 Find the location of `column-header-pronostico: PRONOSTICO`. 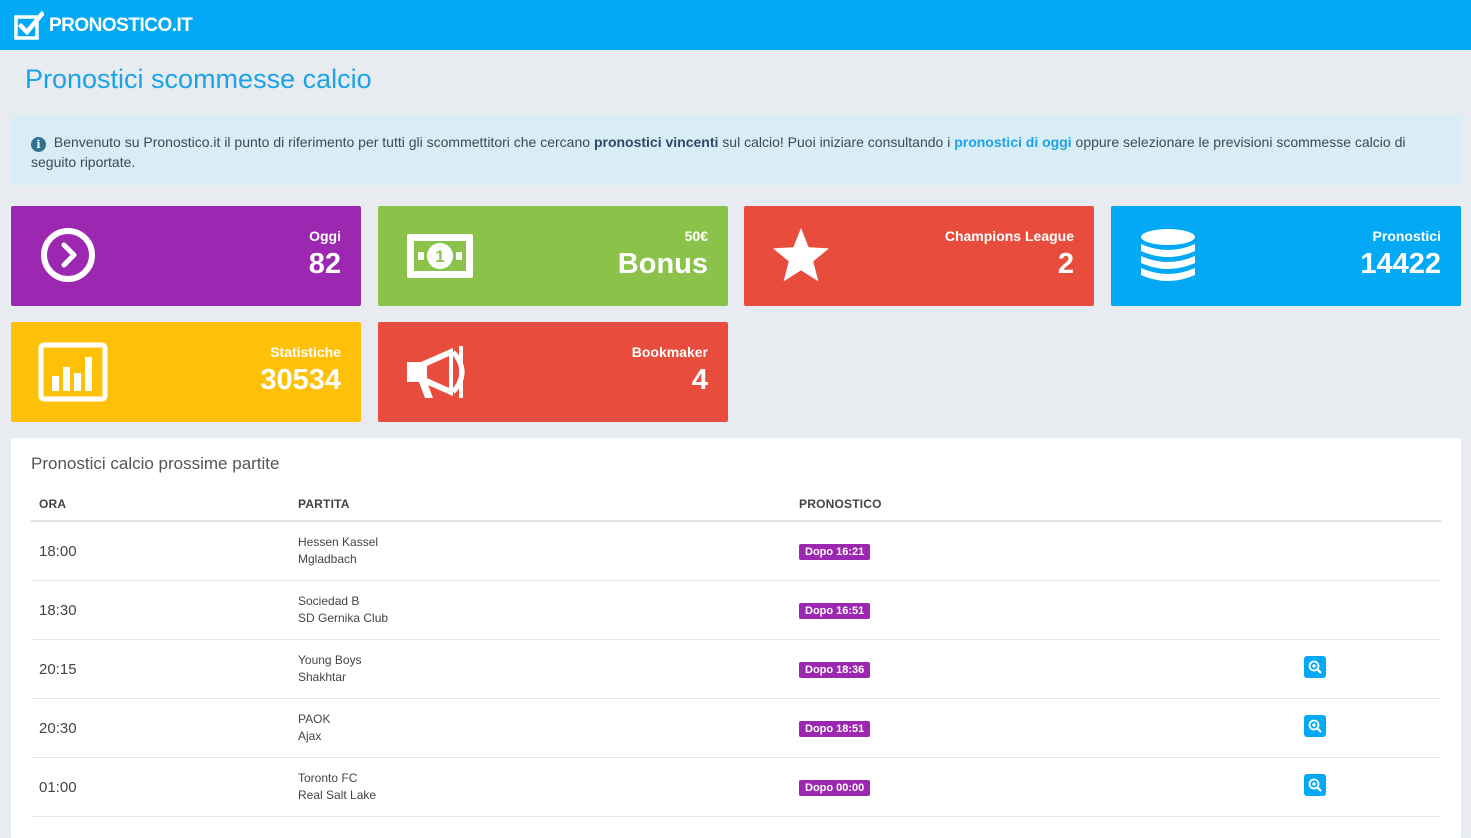

column-header-pronostico: PRONOSTICO is located at coordinates (1021, 505).